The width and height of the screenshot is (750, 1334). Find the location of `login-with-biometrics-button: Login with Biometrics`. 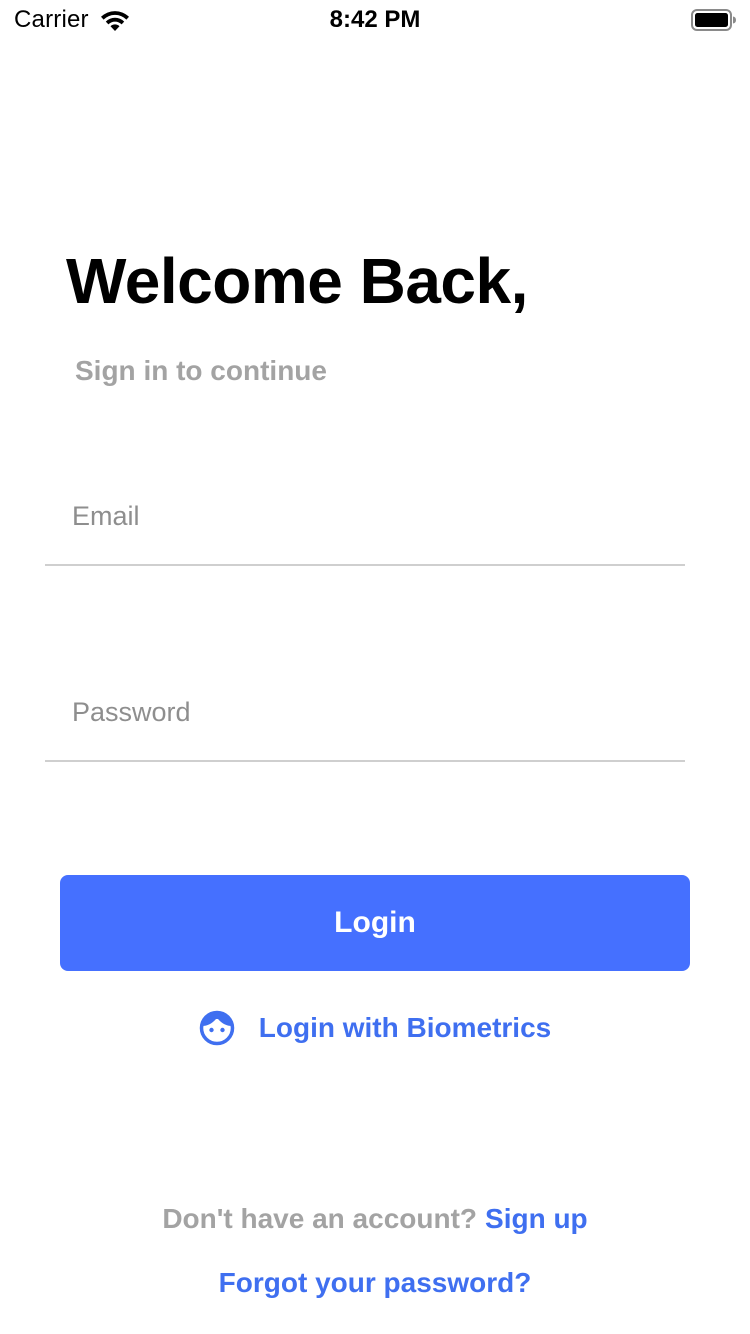

login-with-biometrics-button: Login with Biometrics is located at coordinates (375, 1028).